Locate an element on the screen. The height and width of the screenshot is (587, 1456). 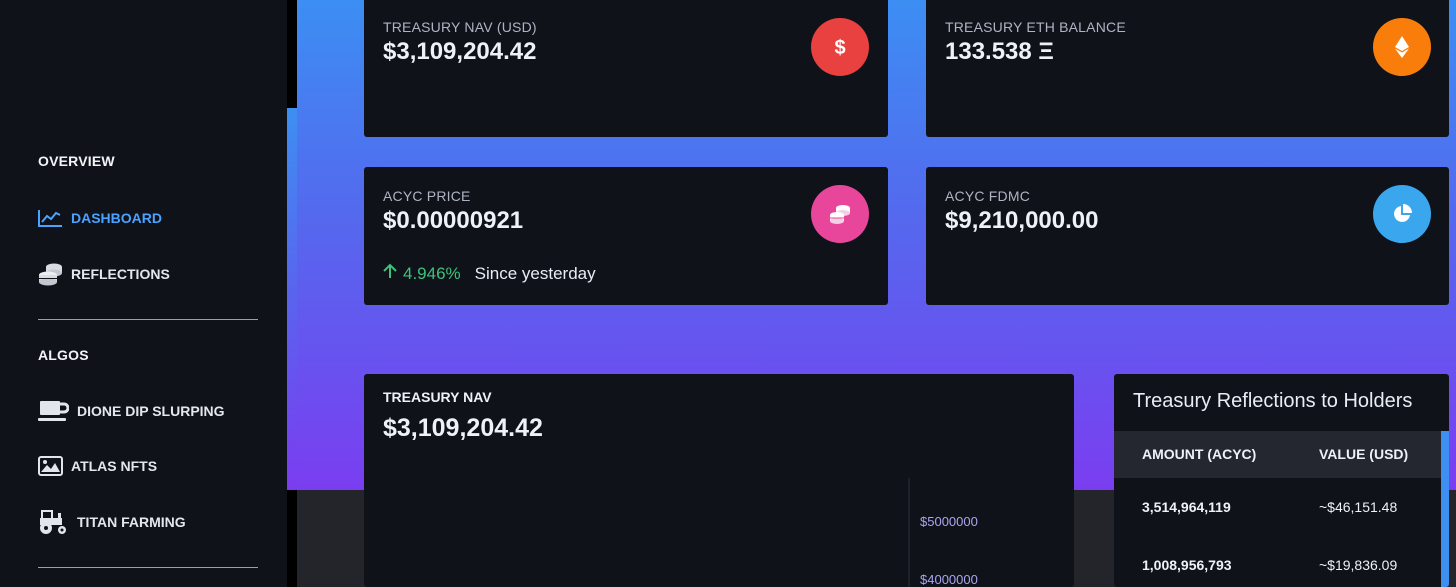
sidebar-item-label: DASHBOARD is located at coordinates (116, 218).